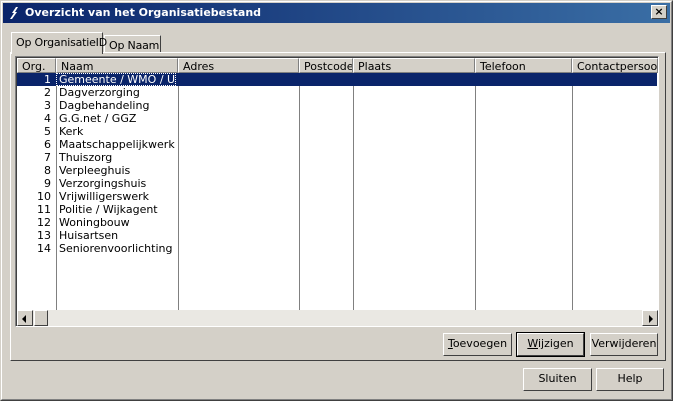 The width and height of the screenshot is (673, 401). I want to click on cell-org-id: 6, so click(47, 144).